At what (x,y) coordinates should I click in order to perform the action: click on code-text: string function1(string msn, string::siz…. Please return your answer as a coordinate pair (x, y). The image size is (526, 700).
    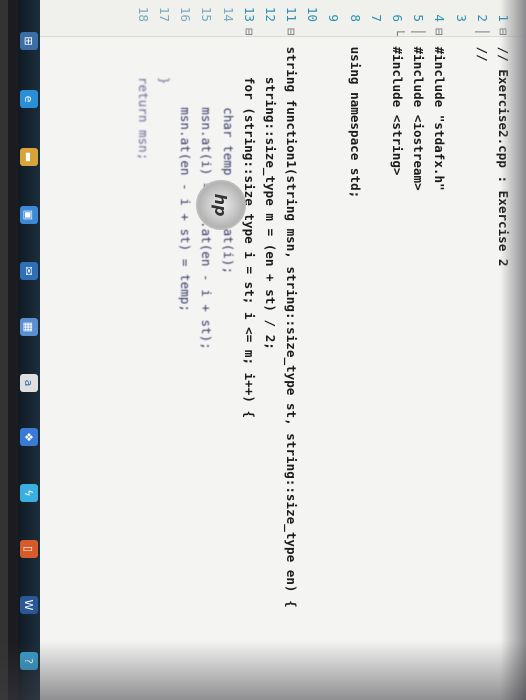
    Looking at the image, I should click on (292, 327).